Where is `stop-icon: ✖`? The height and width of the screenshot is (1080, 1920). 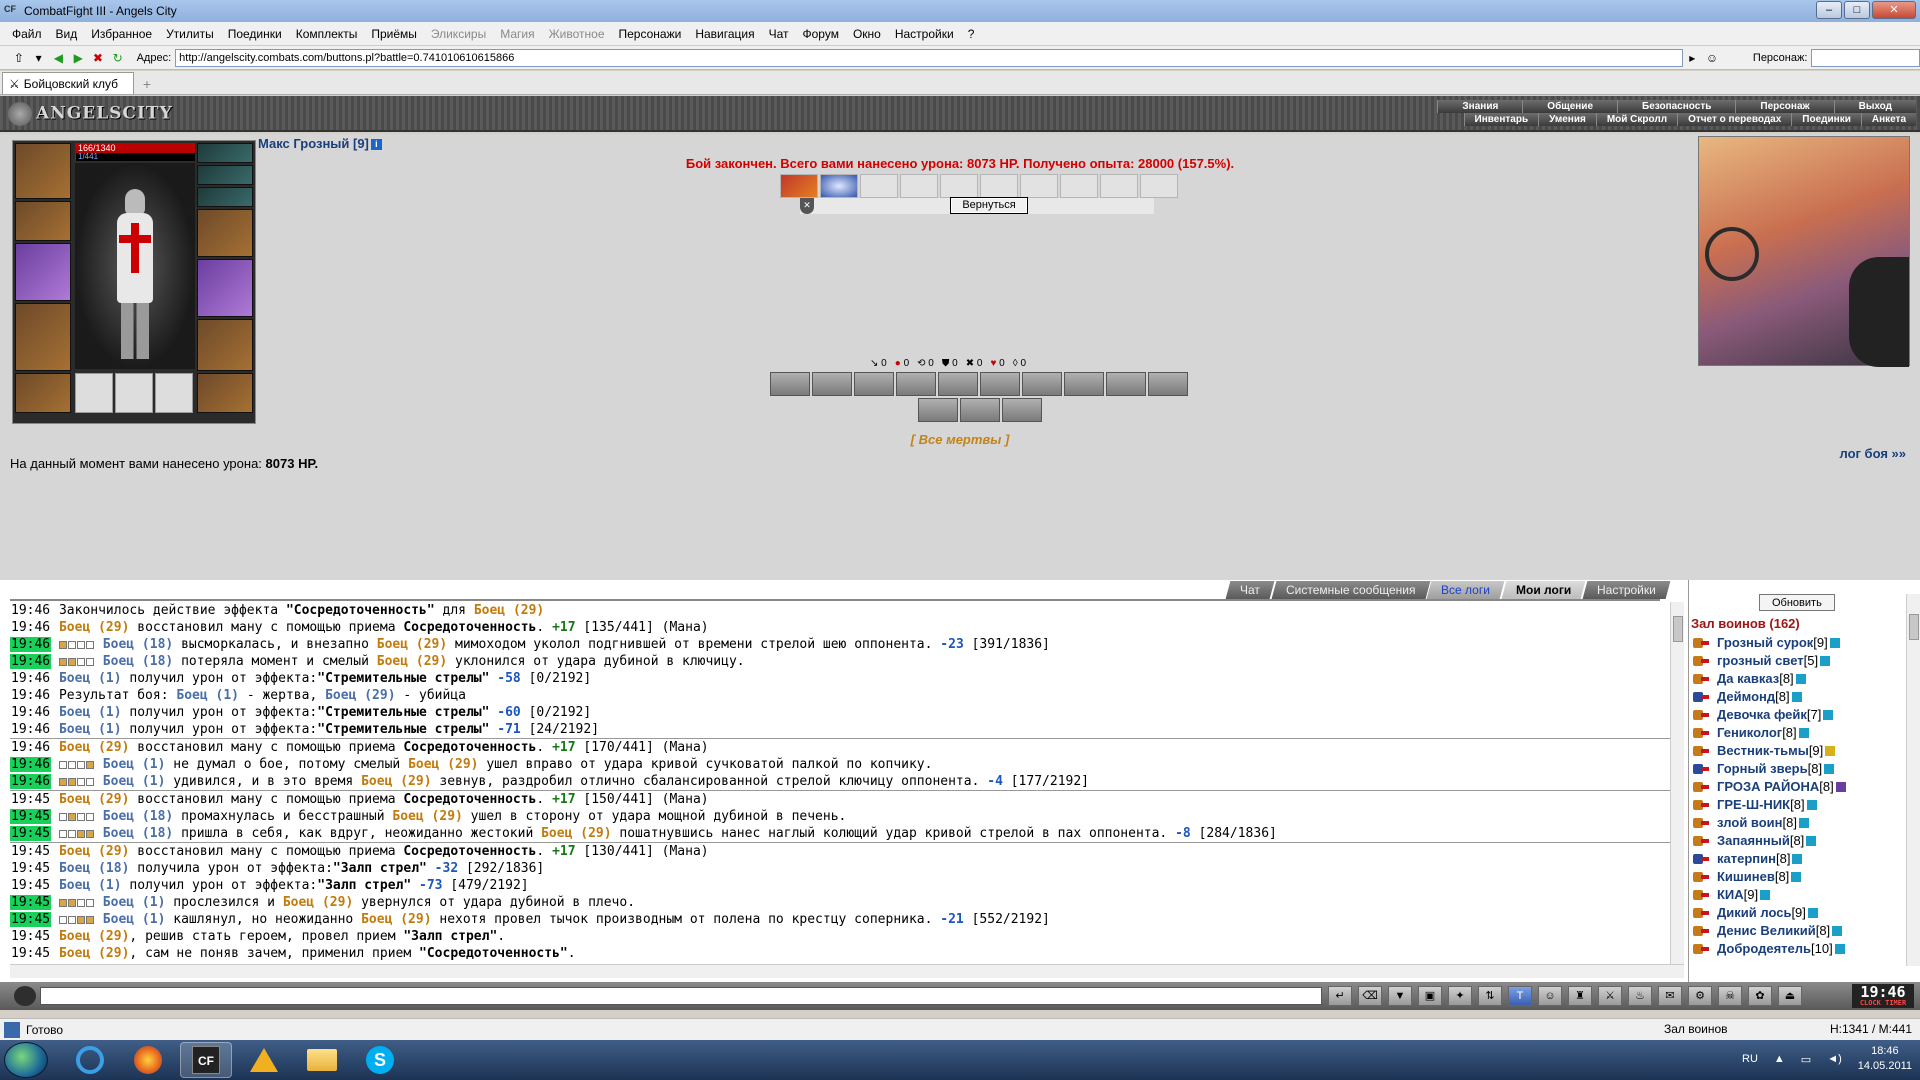
stop-icon: ✖ is located at coordinates (98, 58).